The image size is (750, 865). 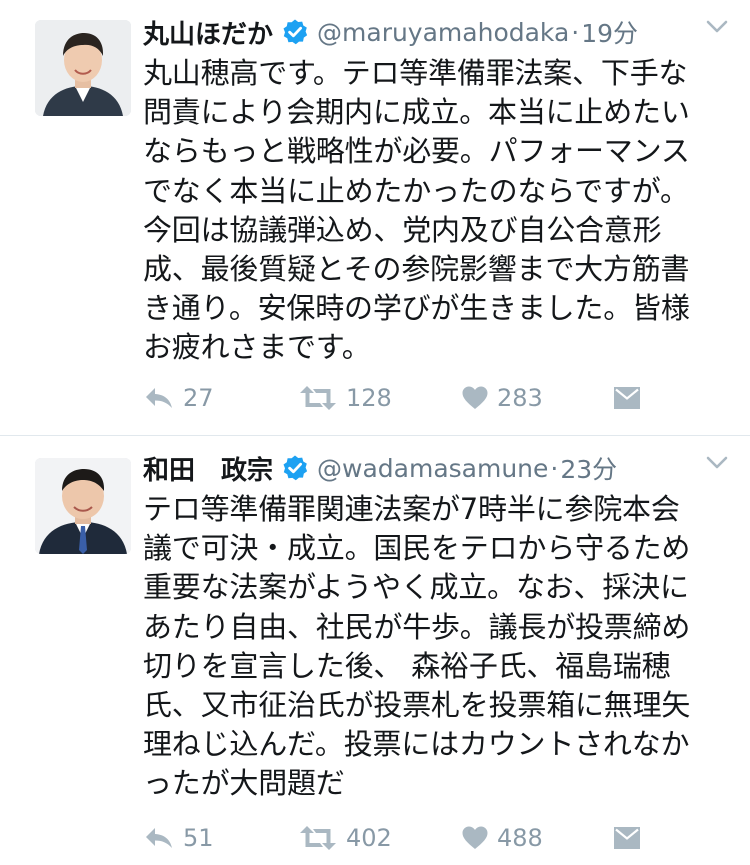 I want to click on avatar-photo-maruyama, so click(x=83, y=68).